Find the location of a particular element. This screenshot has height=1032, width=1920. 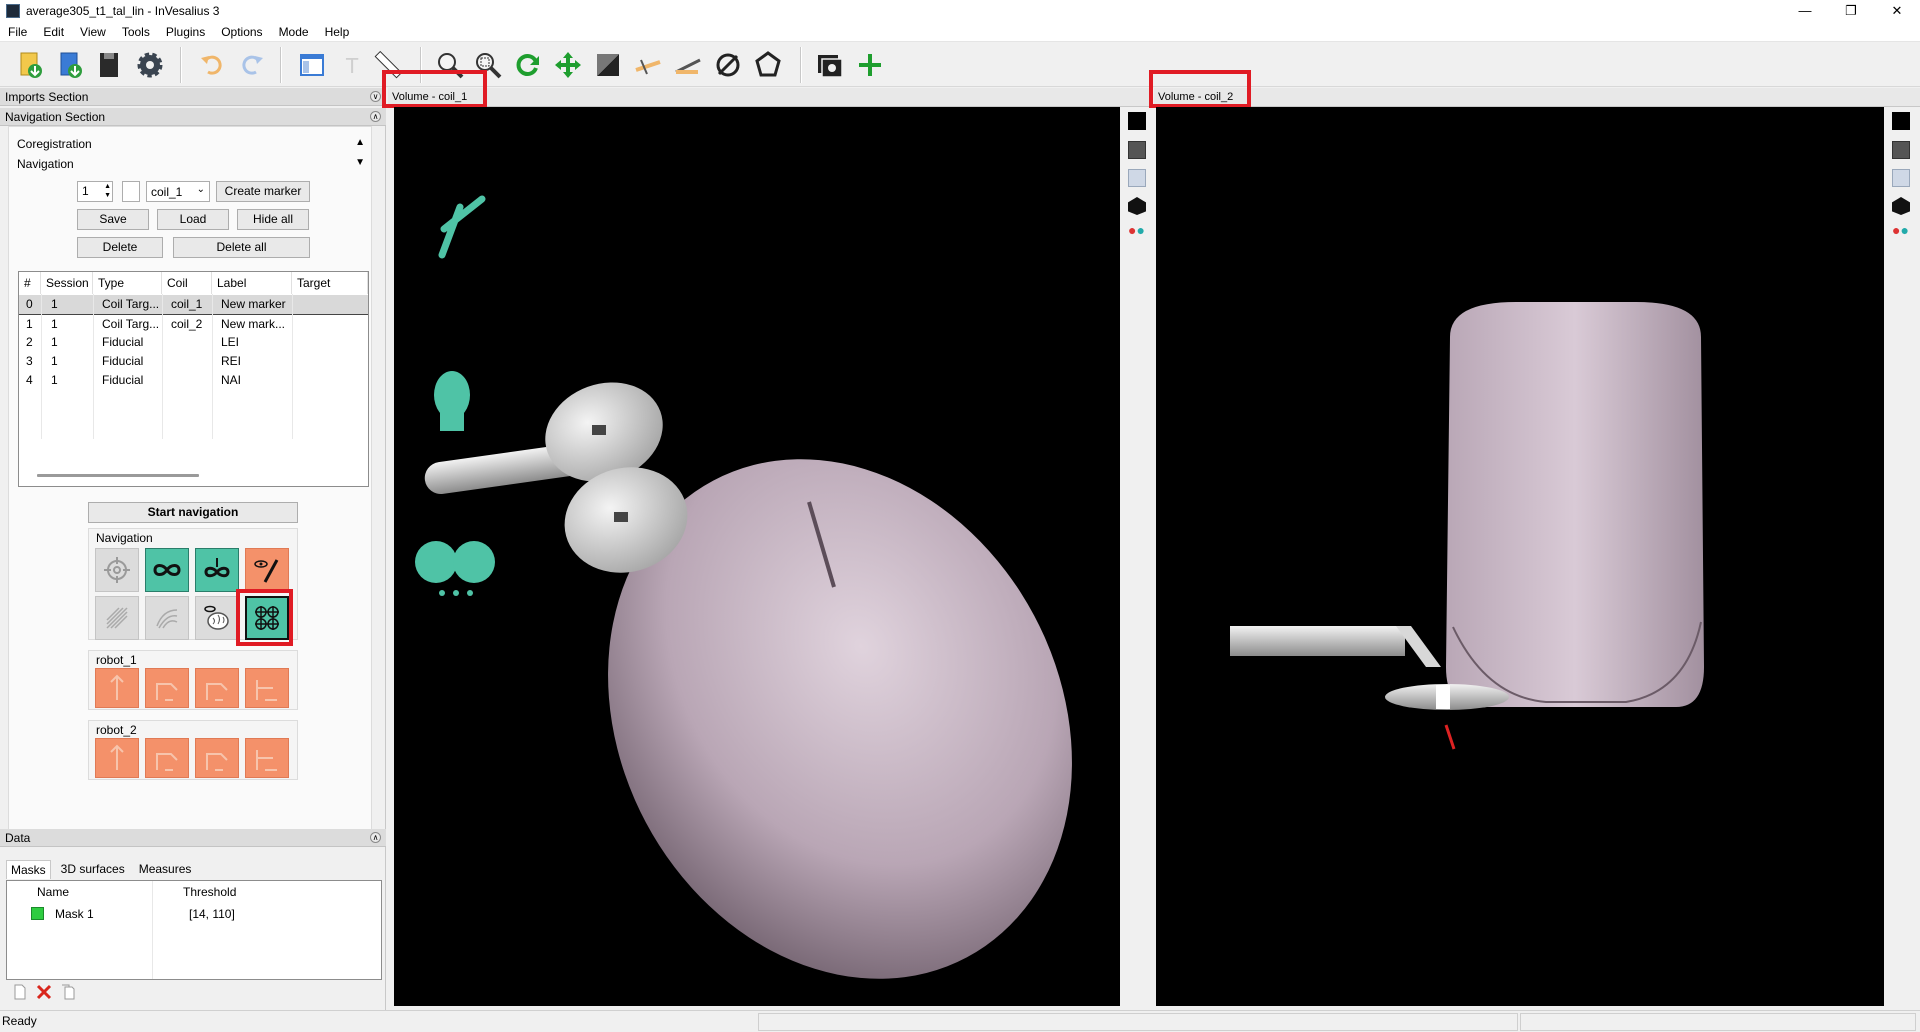

save-project-icon is located at coordinates (110, 65).